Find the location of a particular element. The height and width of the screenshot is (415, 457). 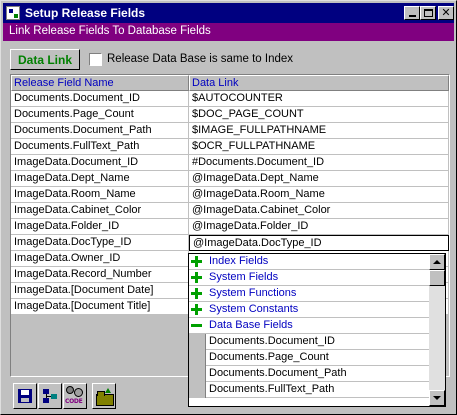

title-bar: Setup Release Fields ✕ is located at coordinates (228, 13).